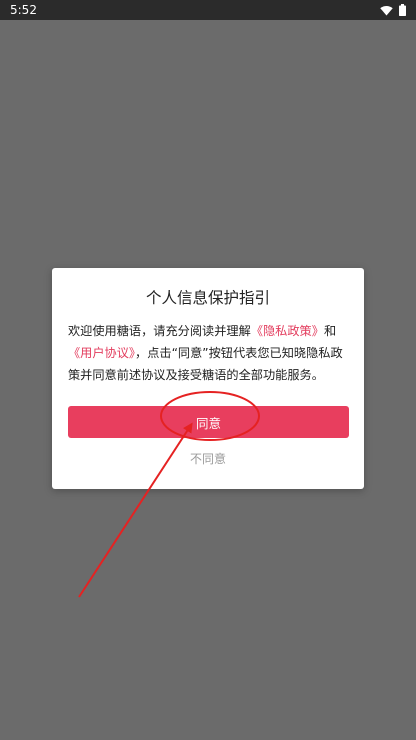 The image size is (416, 740). I want to click on status-bar: 5:52, so click(208, 10).